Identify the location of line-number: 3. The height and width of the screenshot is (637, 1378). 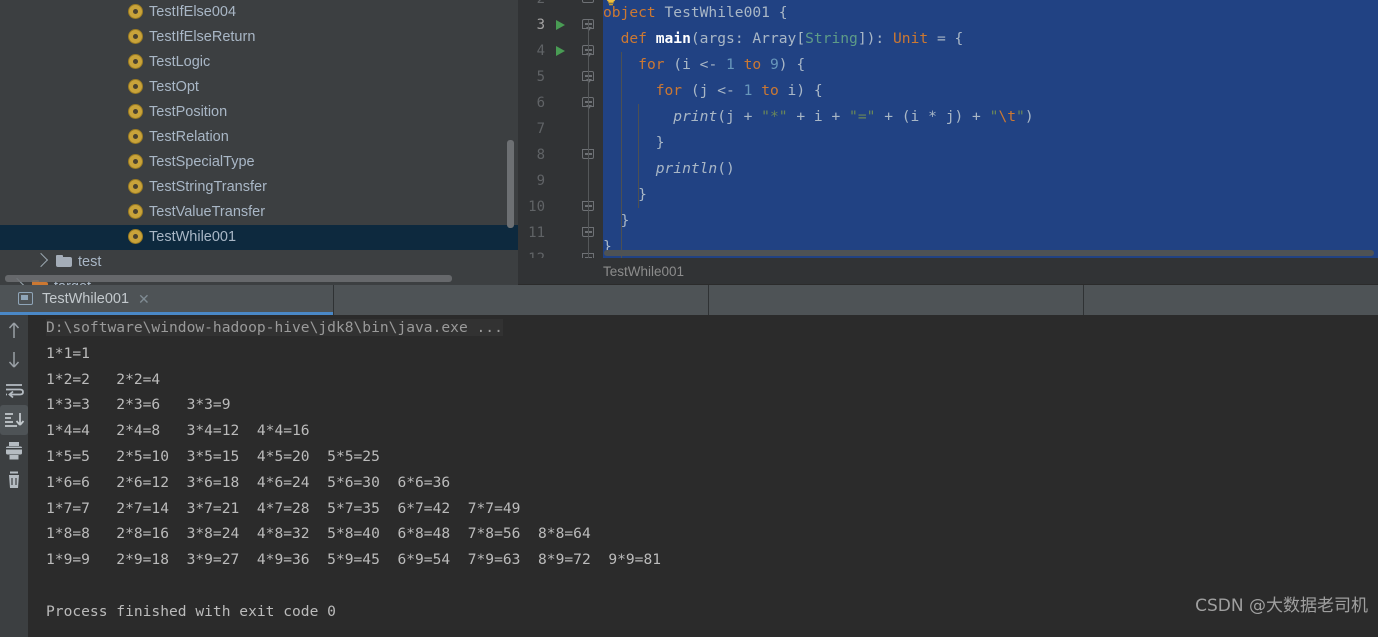
(540, 25).